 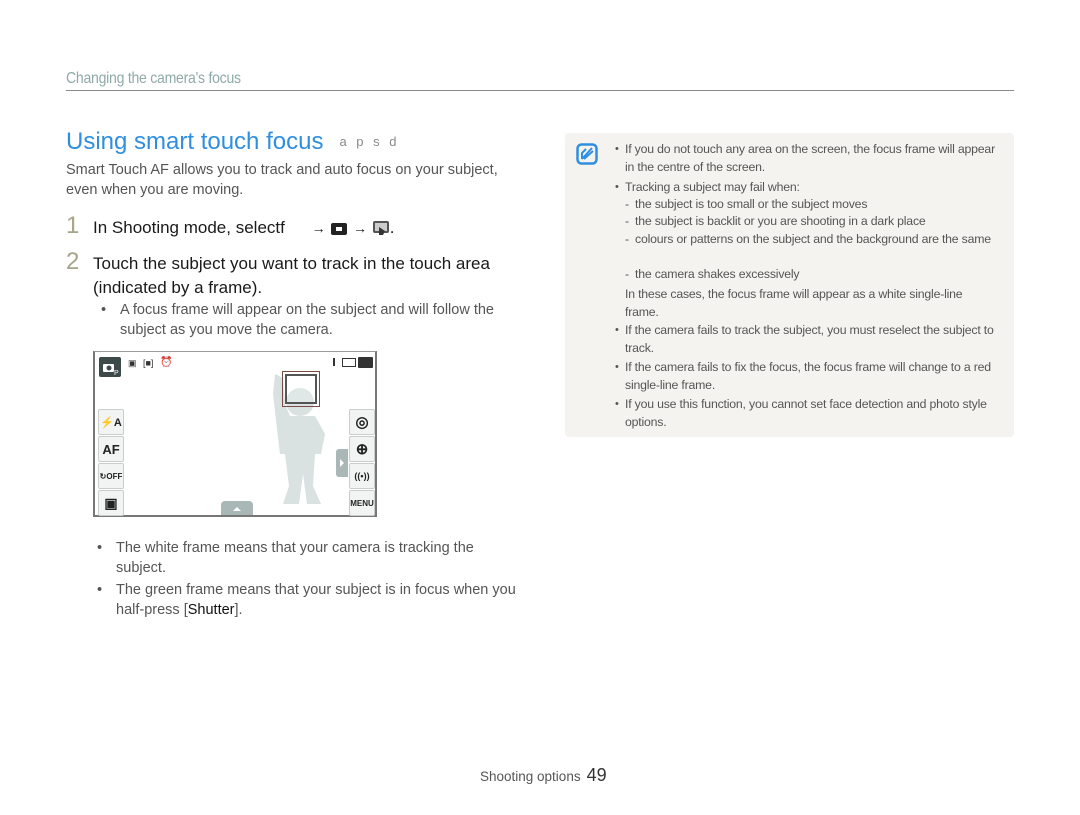 What do you see at coordinates (334, 362) in the screenshot?
I see `single-shot-indicator` at bounding box center [334, 362].